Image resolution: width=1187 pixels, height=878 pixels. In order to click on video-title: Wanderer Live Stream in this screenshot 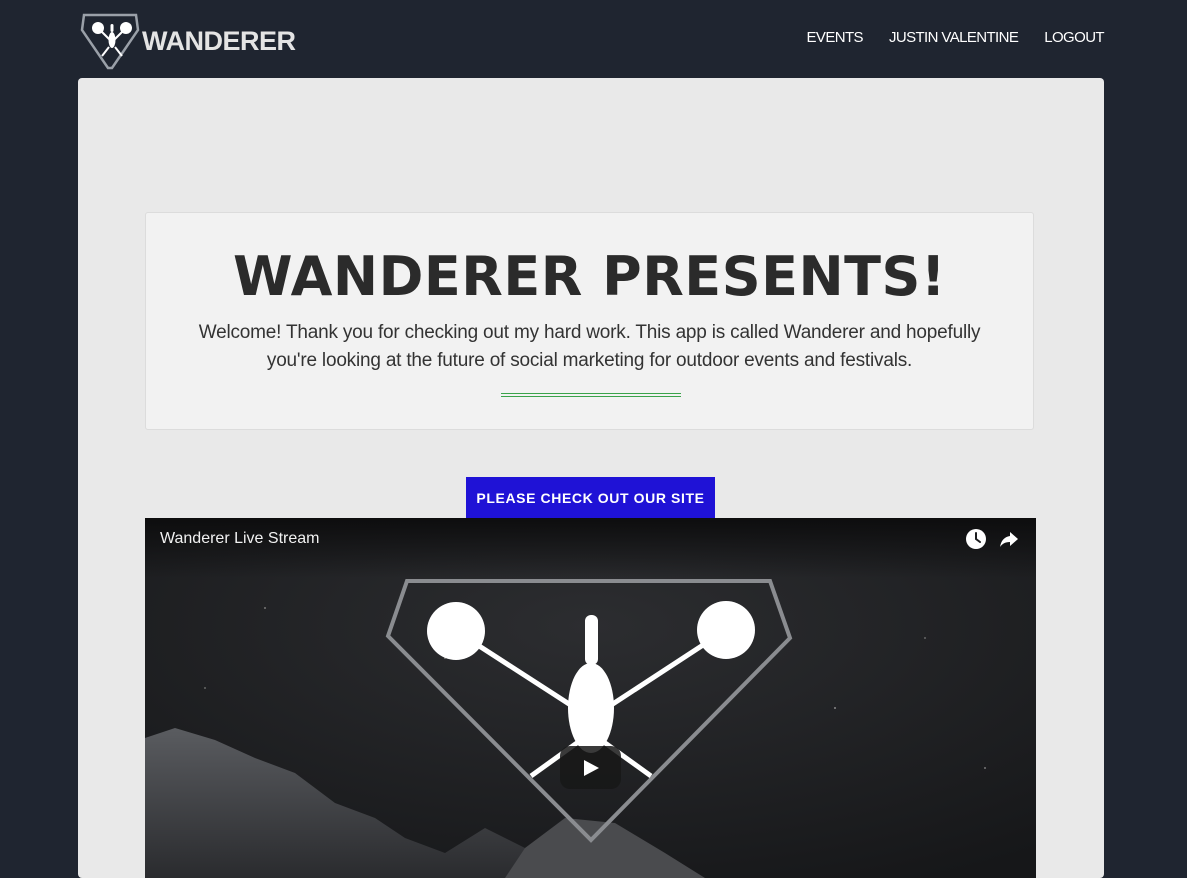, I will do `click(239, 539)`.